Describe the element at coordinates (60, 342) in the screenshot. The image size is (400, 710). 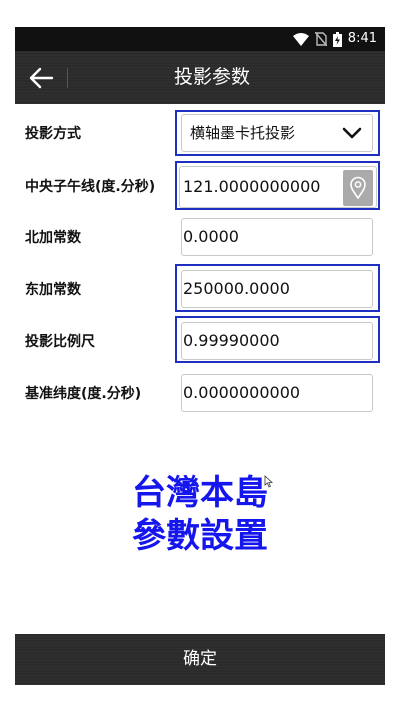
I see `scale-factor-label: 投影比例尺` at that location.